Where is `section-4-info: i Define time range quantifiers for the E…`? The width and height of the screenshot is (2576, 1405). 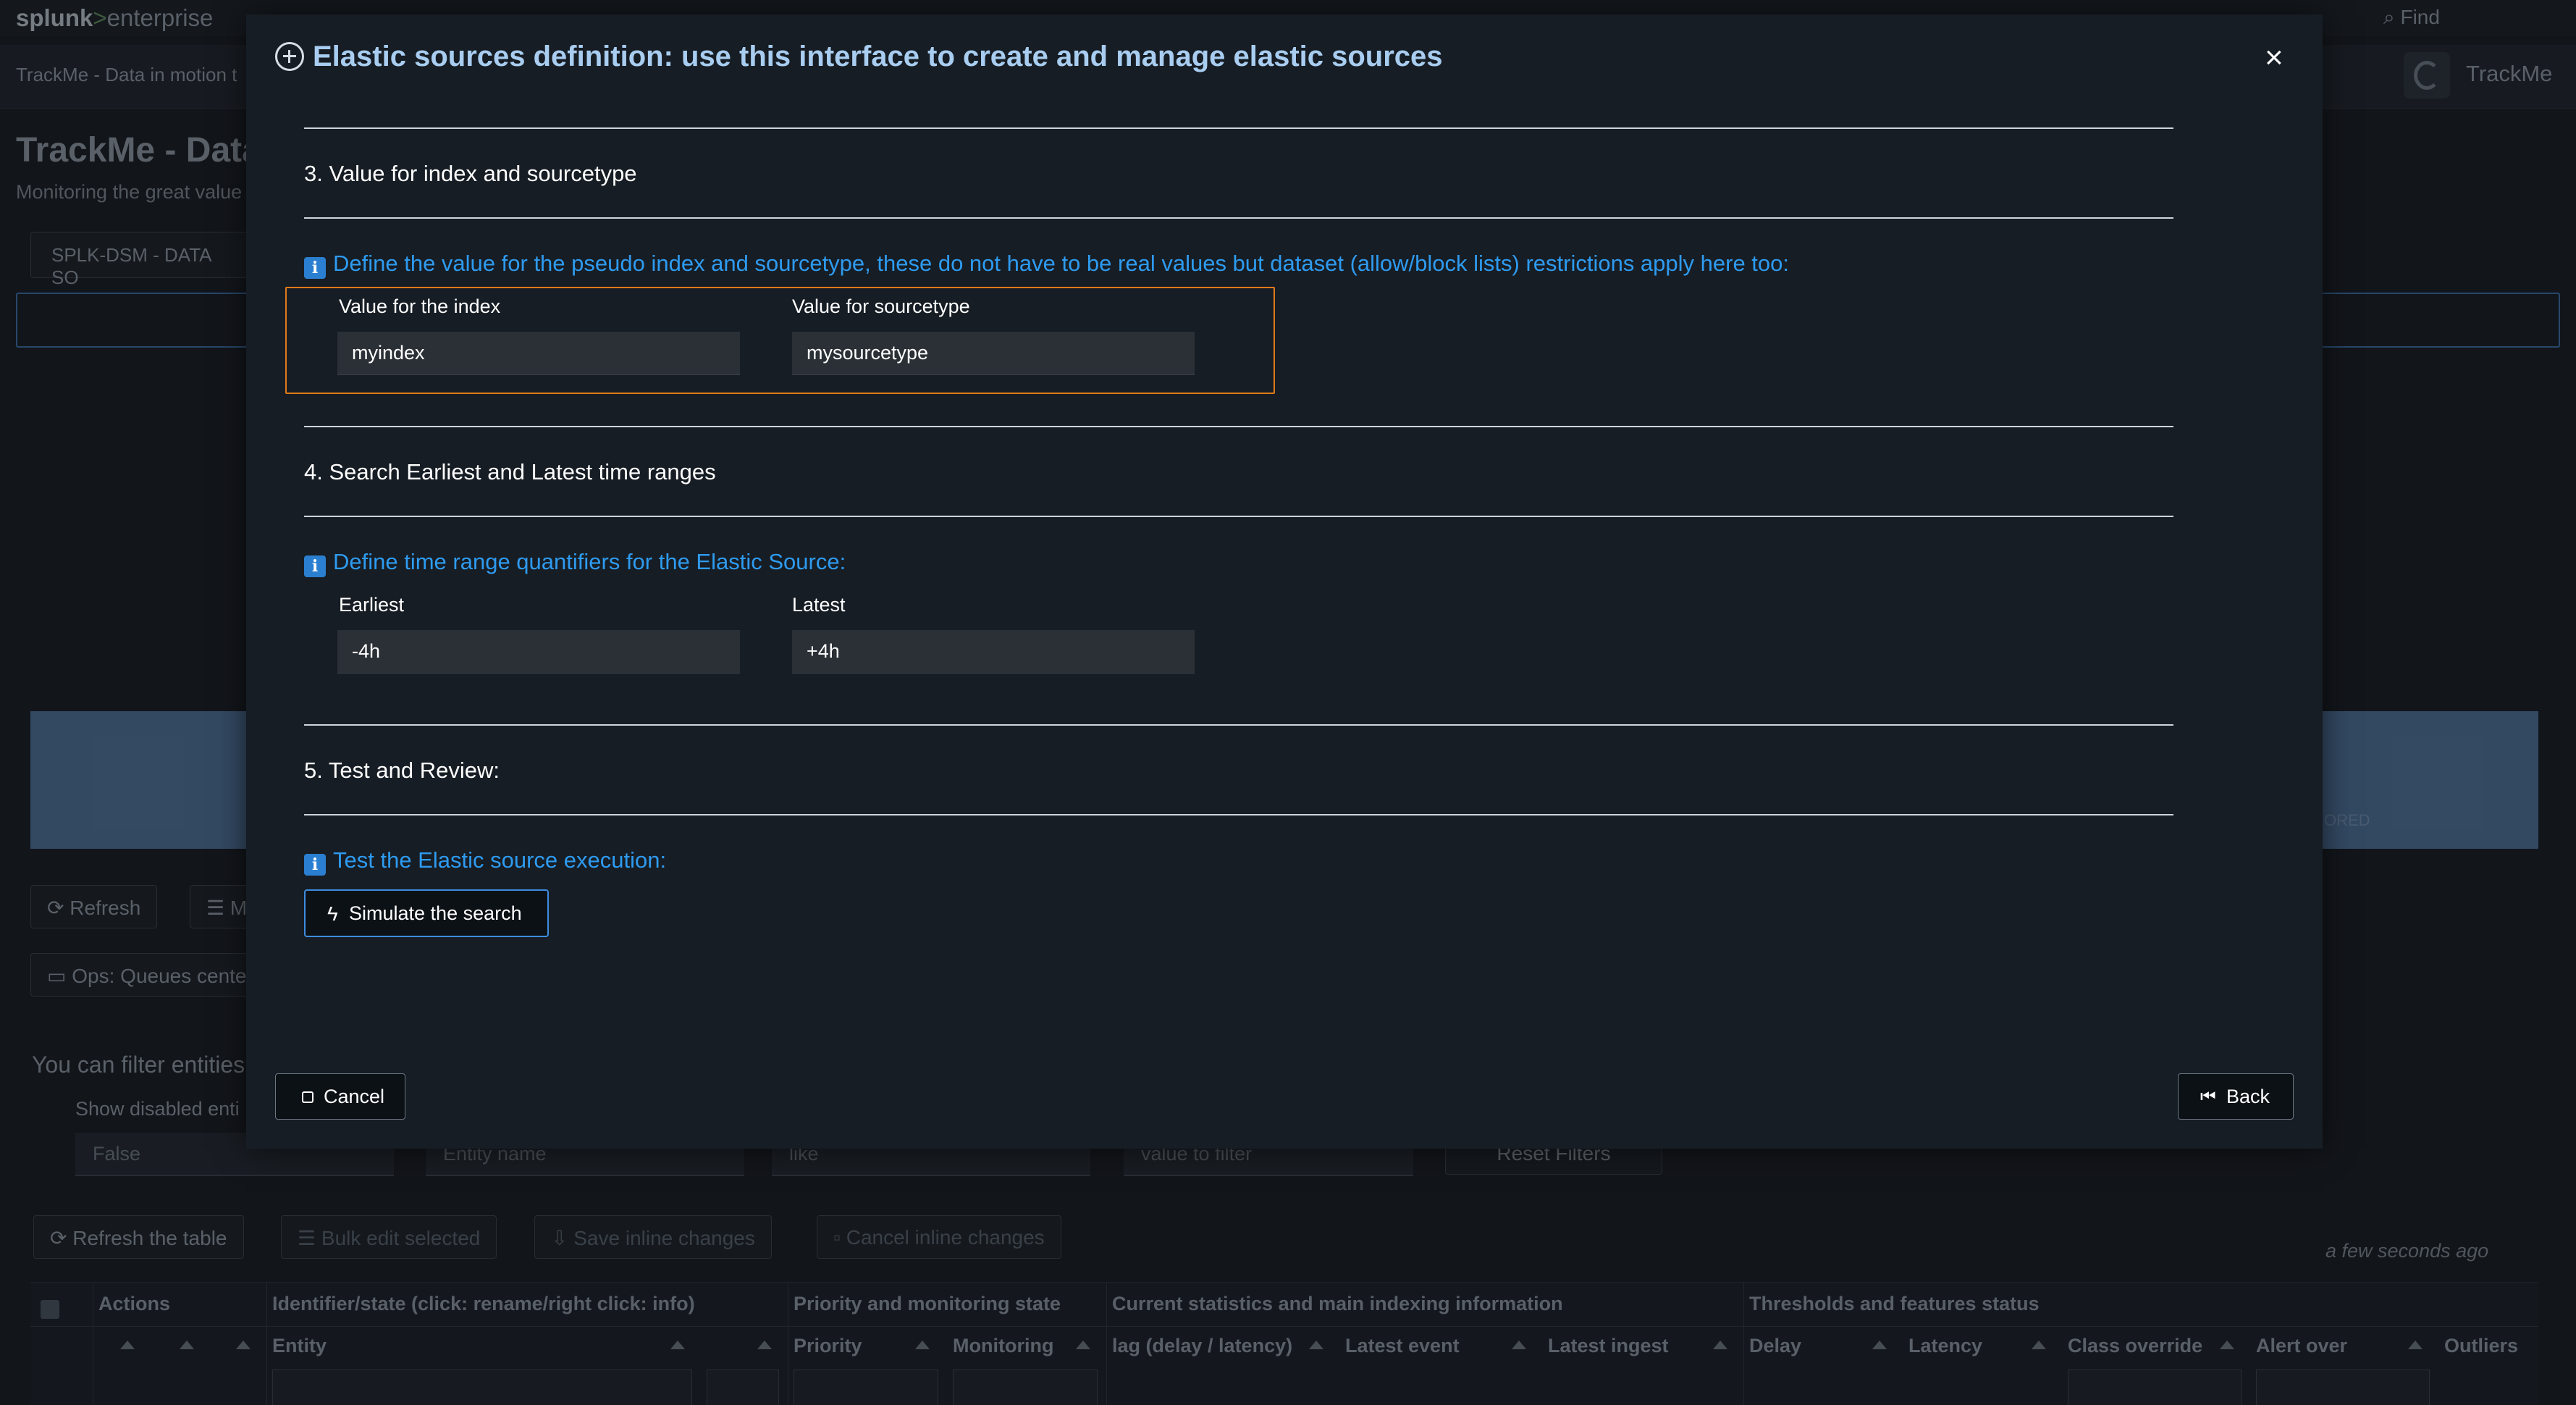
section-4-info: i Define time range quantifiers for the E… is located at coordinates (575, 563).